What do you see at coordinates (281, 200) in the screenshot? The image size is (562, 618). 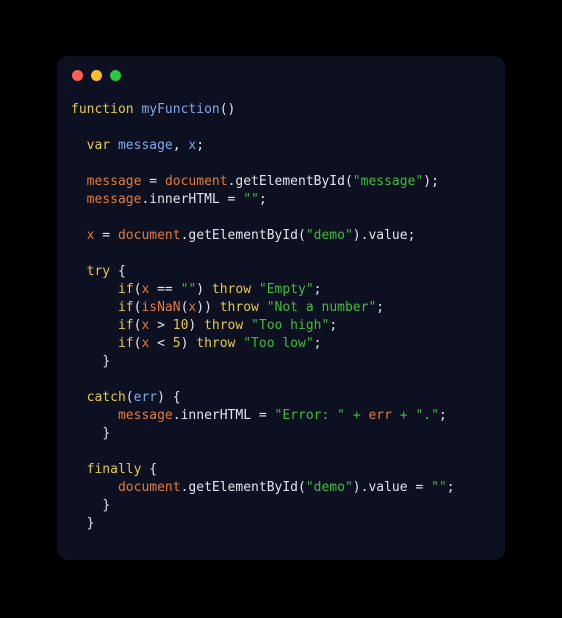 I see `code-line: message.innerHTML = "";` at bounding box center [281, 200].